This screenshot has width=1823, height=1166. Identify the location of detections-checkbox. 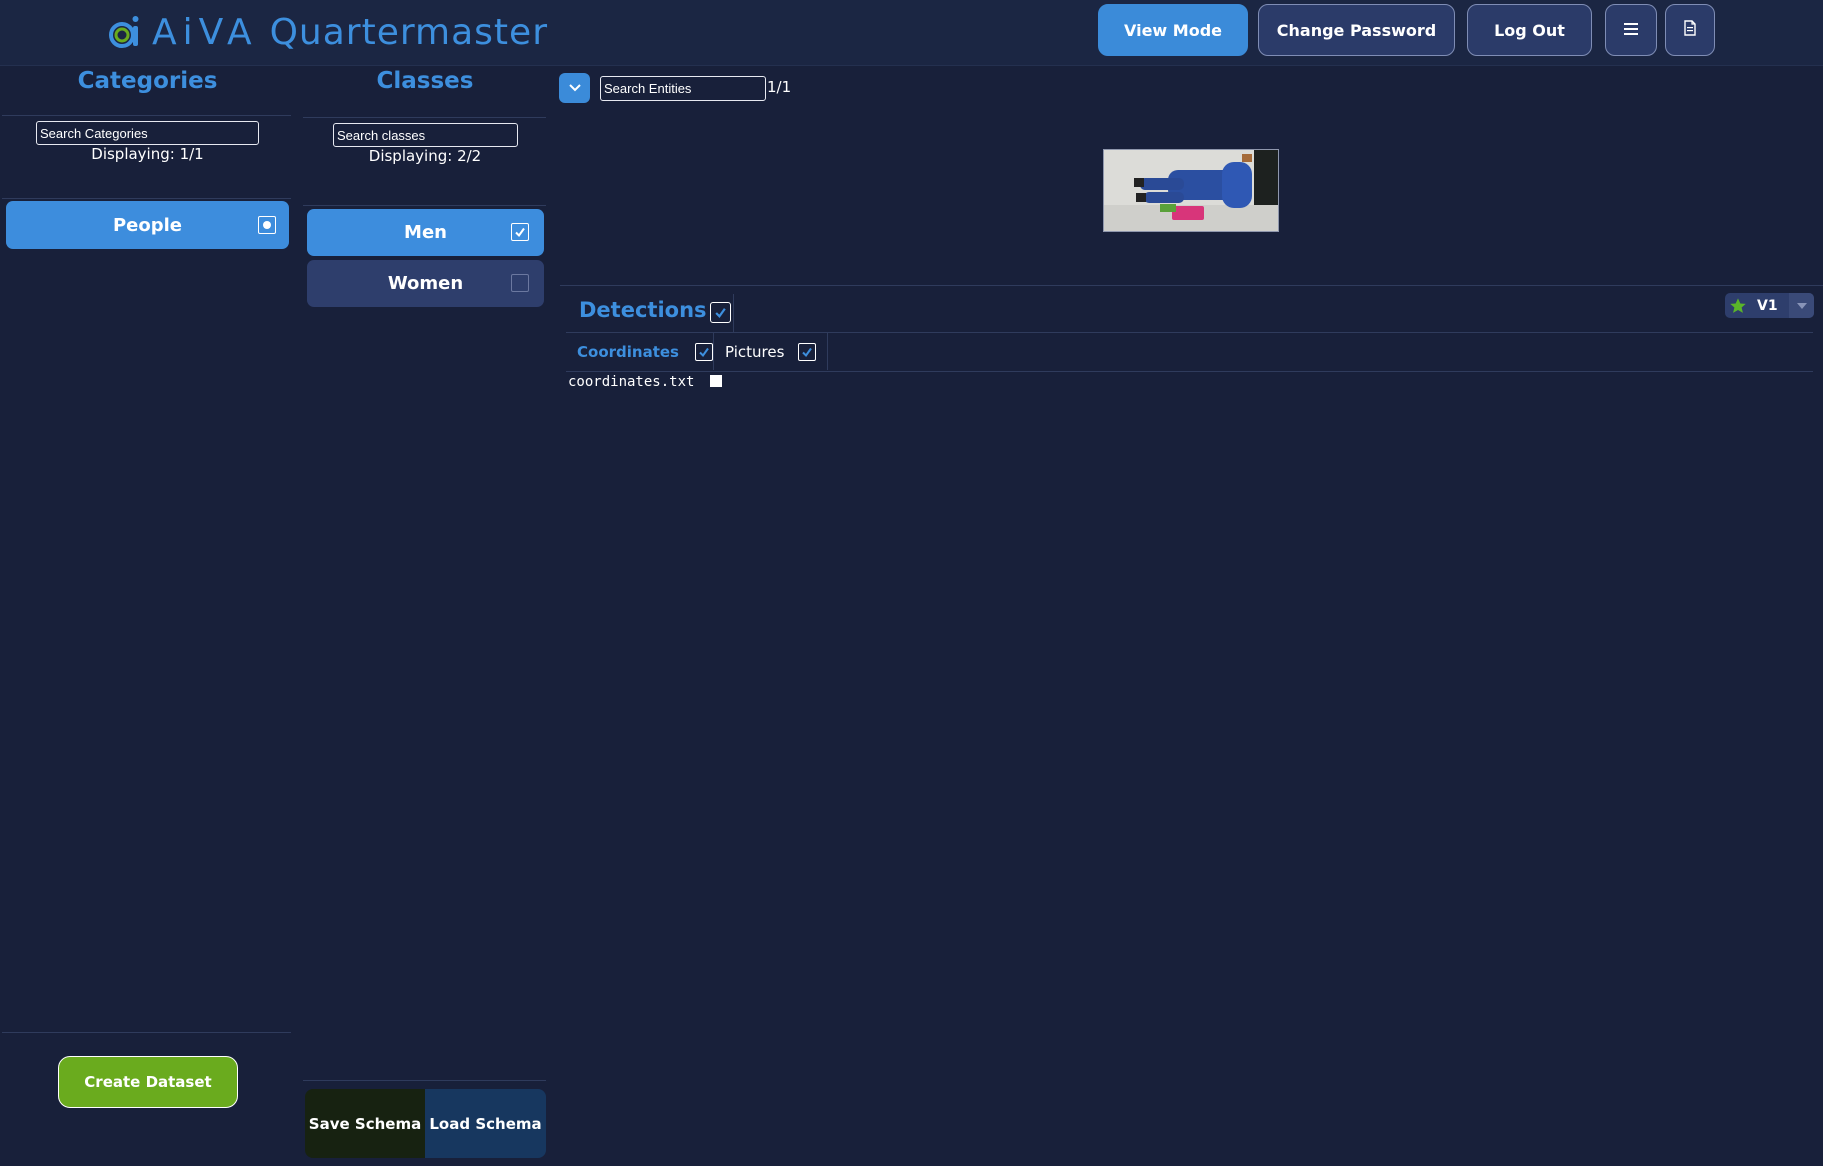
(720, 312).